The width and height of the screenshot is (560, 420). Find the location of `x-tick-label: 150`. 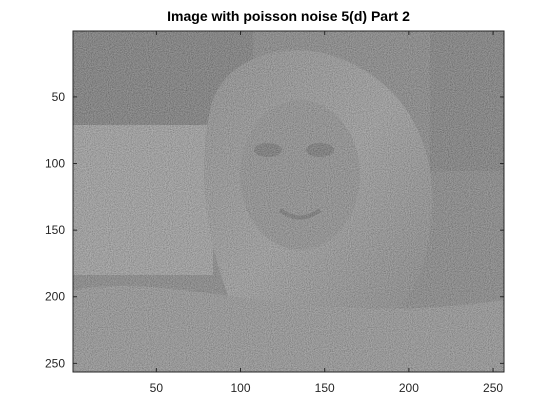

x-tick-label: 150 is located at coordinates (325, 388).